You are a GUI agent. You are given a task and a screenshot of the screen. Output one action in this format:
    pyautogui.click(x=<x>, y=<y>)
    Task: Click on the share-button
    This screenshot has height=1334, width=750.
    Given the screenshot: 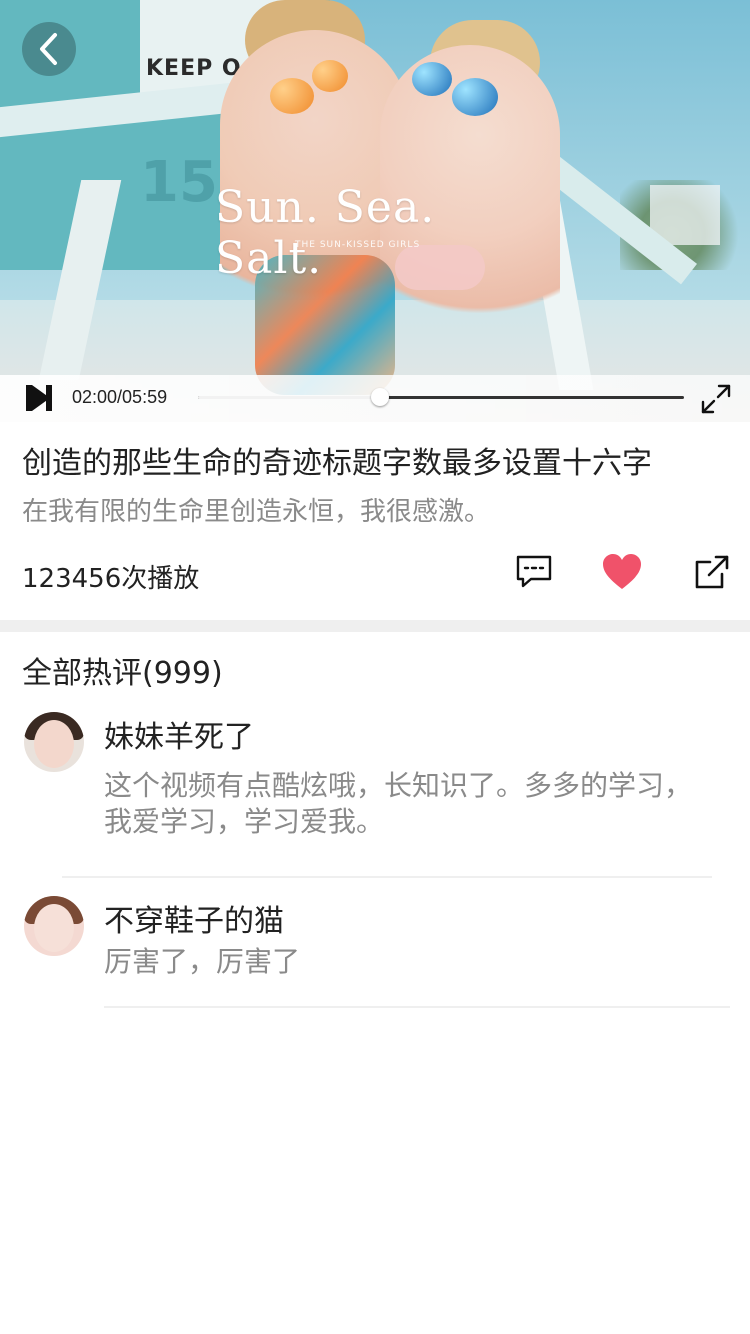 What is the action you would take?
    pyautogui.click(x=712, y=574)
    